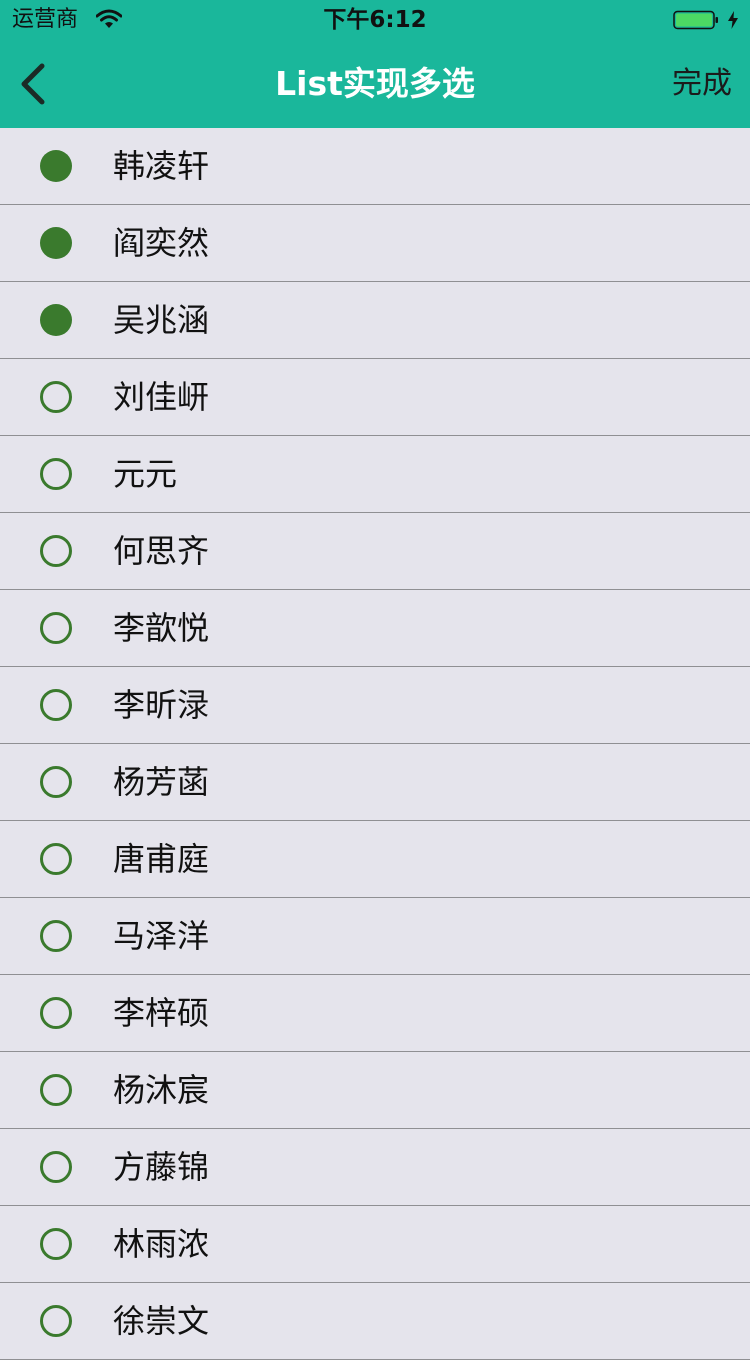  I want to click on list-item-label: 元元, so click(145, 474).